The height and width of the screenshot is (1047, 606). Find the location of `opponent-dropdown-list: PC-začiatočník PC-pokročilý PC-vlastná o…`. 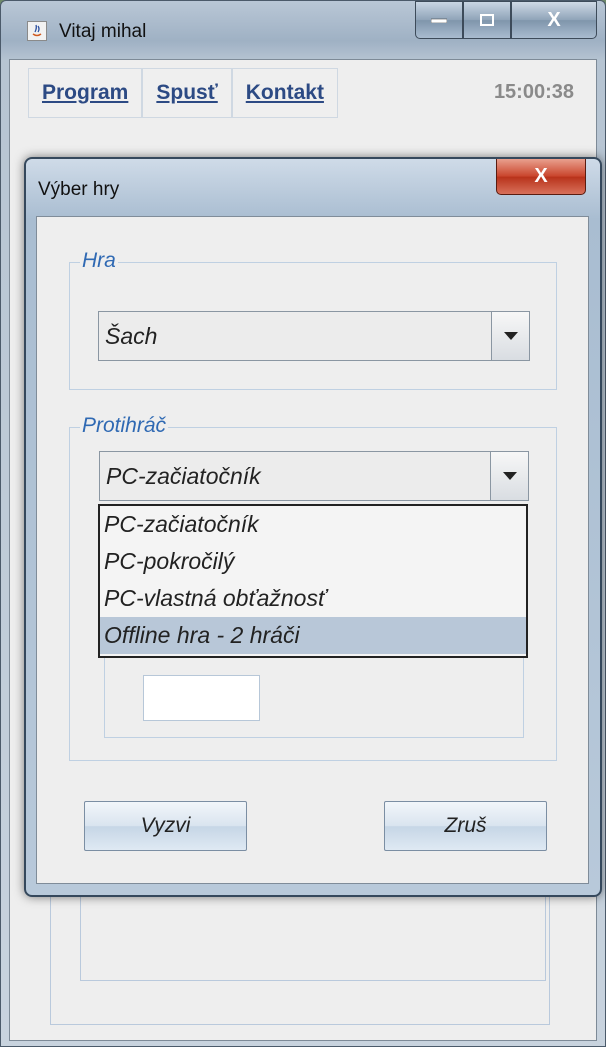

opponent-dropdown-list: PC-začiatočník PC-pokročilý PC-vlastná o… is located at coordinates (313, 581).